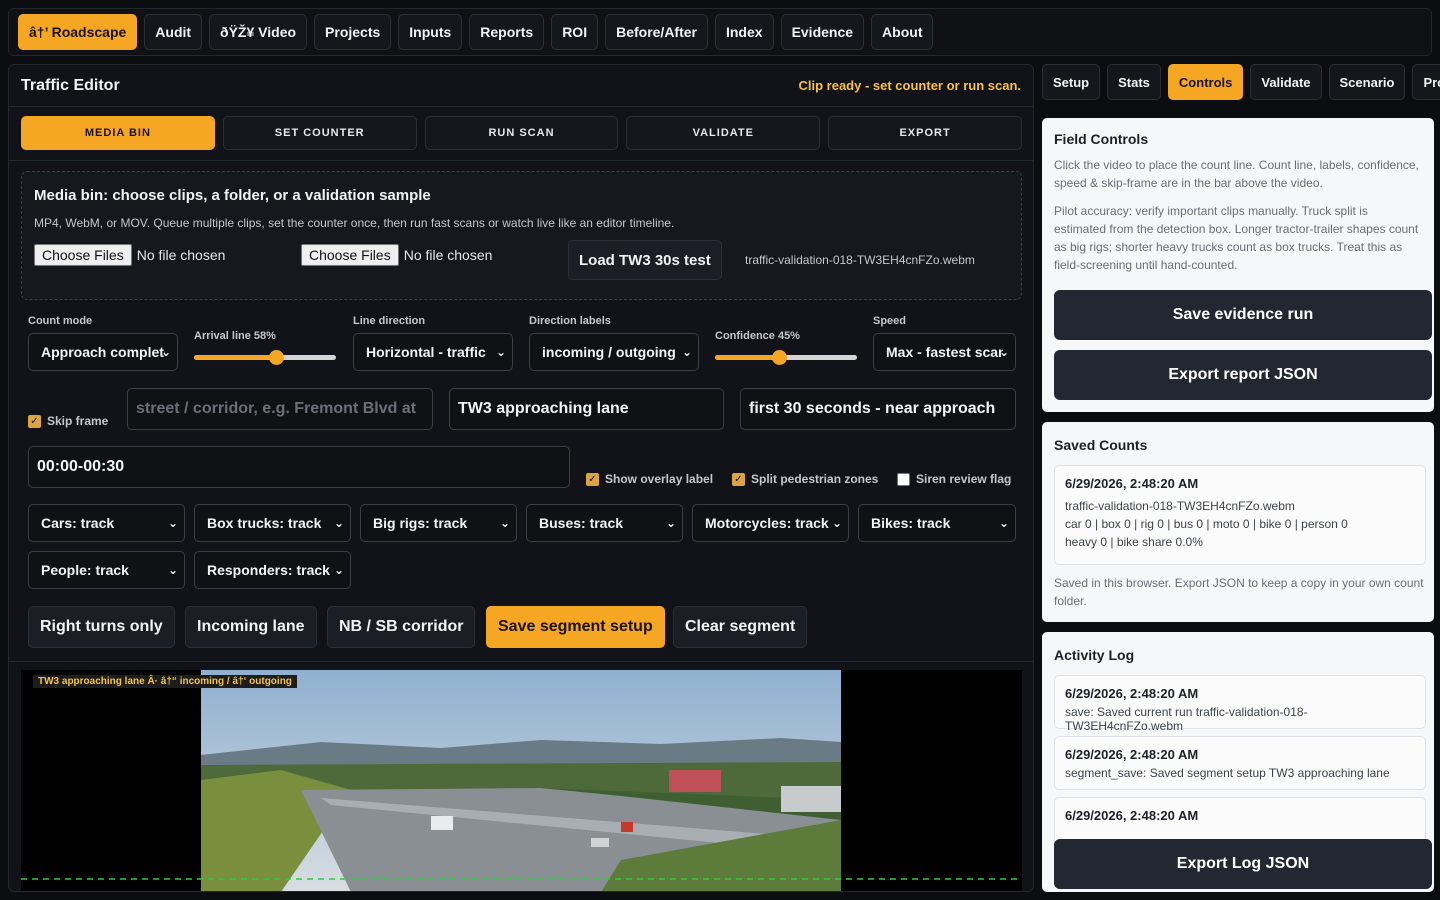  What do you see at coordinates (280, 409) in the screenshot?
I see `street-input: street / corridor, e.g. Fremont Blvd at` at bounding box center [280, 409].